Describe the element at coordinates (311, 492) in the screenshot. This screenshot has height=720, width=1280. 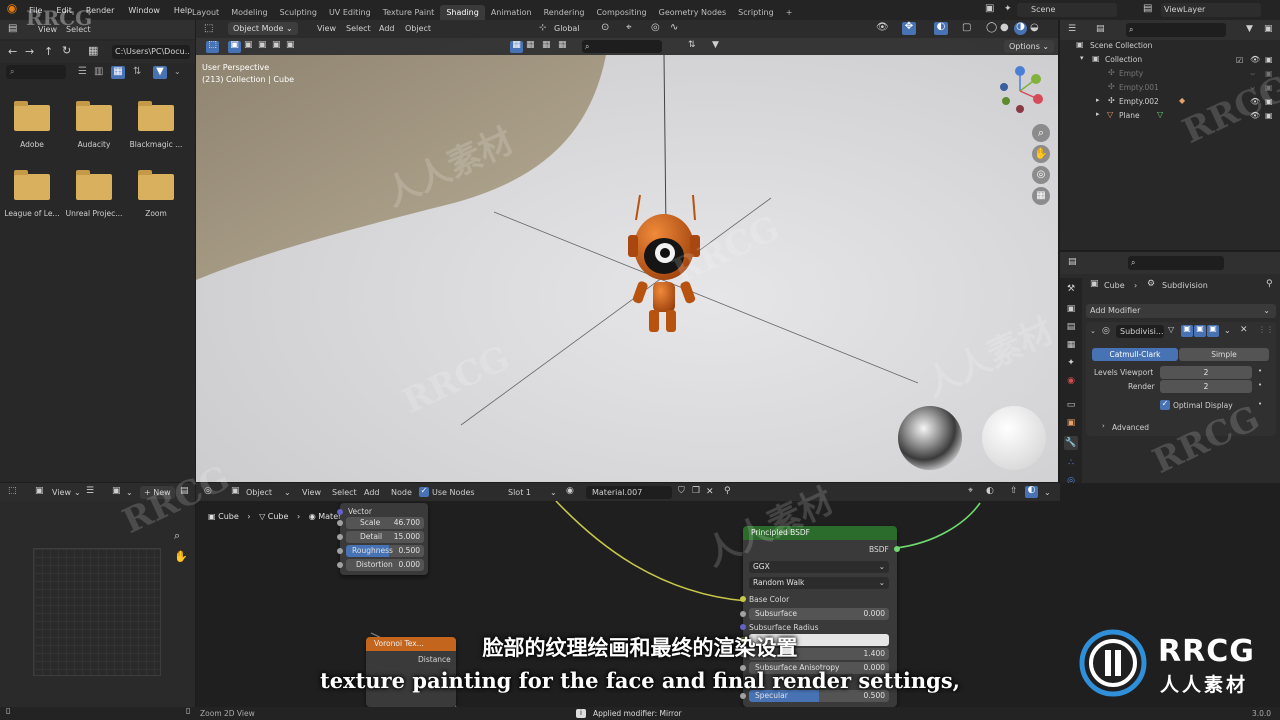
I see `ne-menu-view: View` at that location.